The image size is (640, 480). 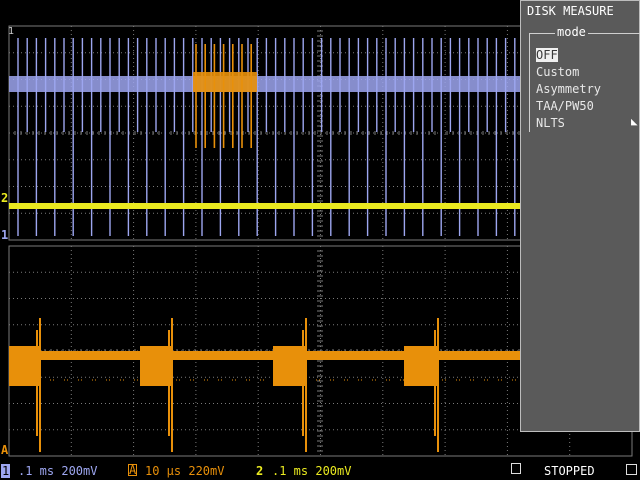 I want to click on mode-asymmetry: Asymmetry, so click(x=568, y=89).